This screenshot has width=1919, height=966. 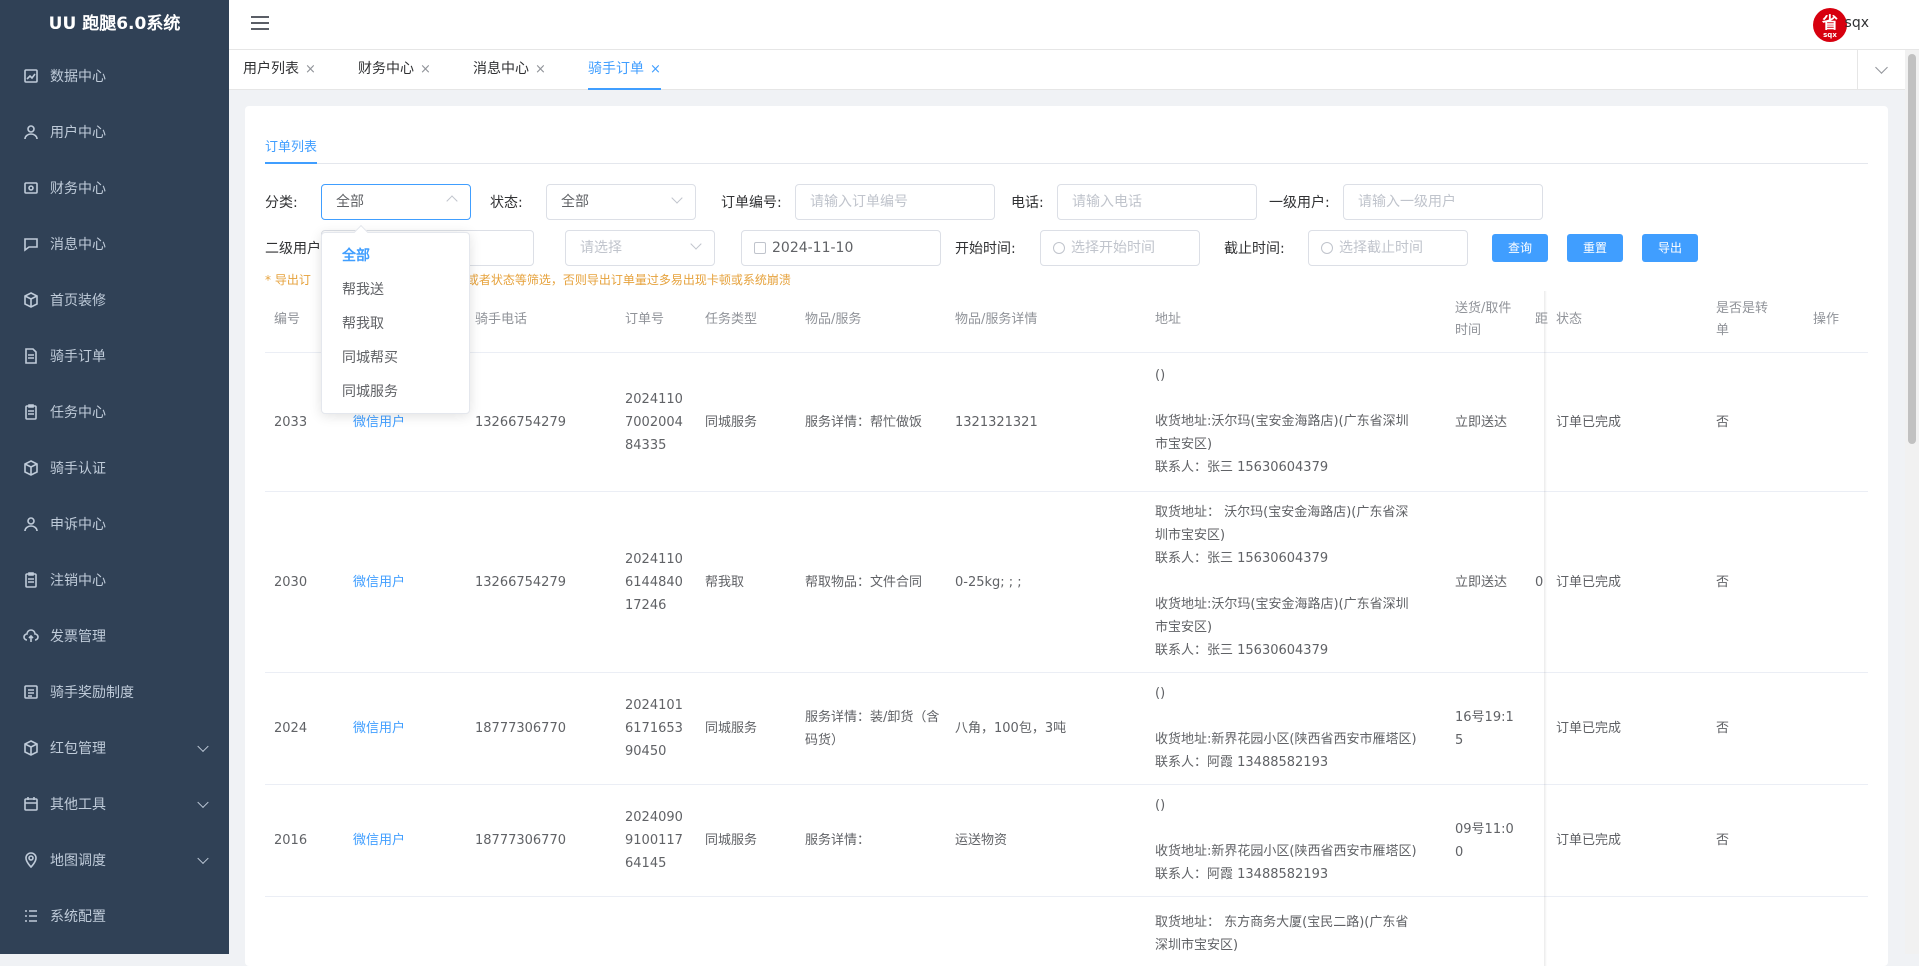 What do you see at coordinates (1157, 202) in the screenshot?
I see `phone-input: 请输入电话` at bounding box center [1157, 202].